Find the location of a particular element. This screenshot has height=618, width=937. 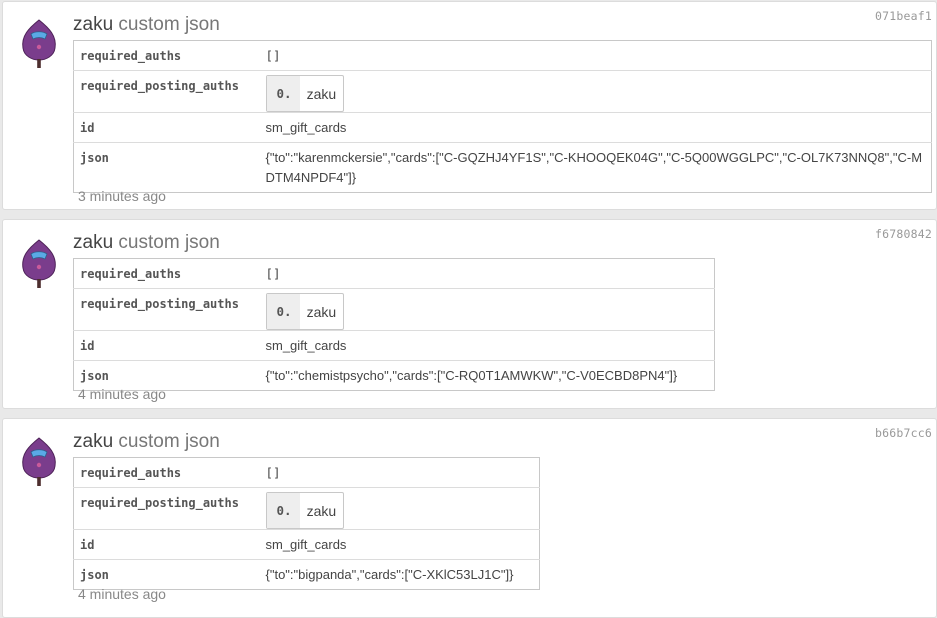

timestamp: 3 minutes ago is located at coordinates (122, 196).